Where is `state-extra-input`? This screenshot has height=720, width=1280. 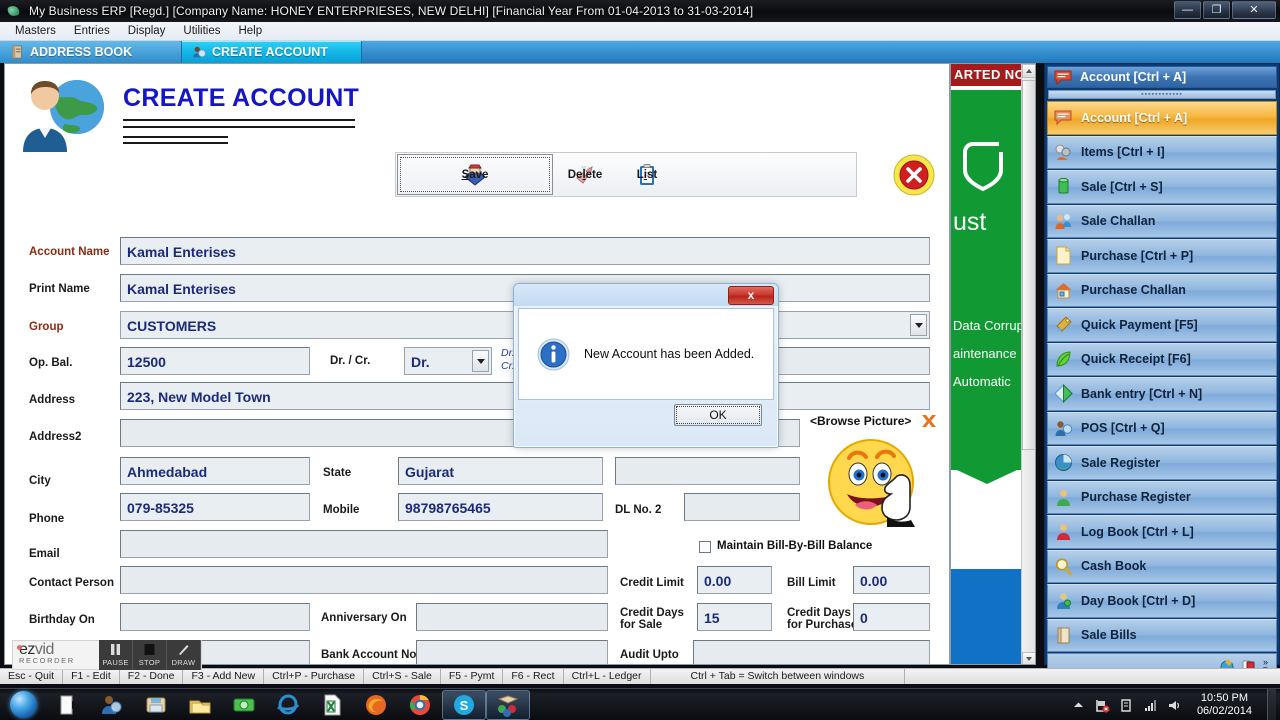
state-extra-input is located at coordinates (707, 471).